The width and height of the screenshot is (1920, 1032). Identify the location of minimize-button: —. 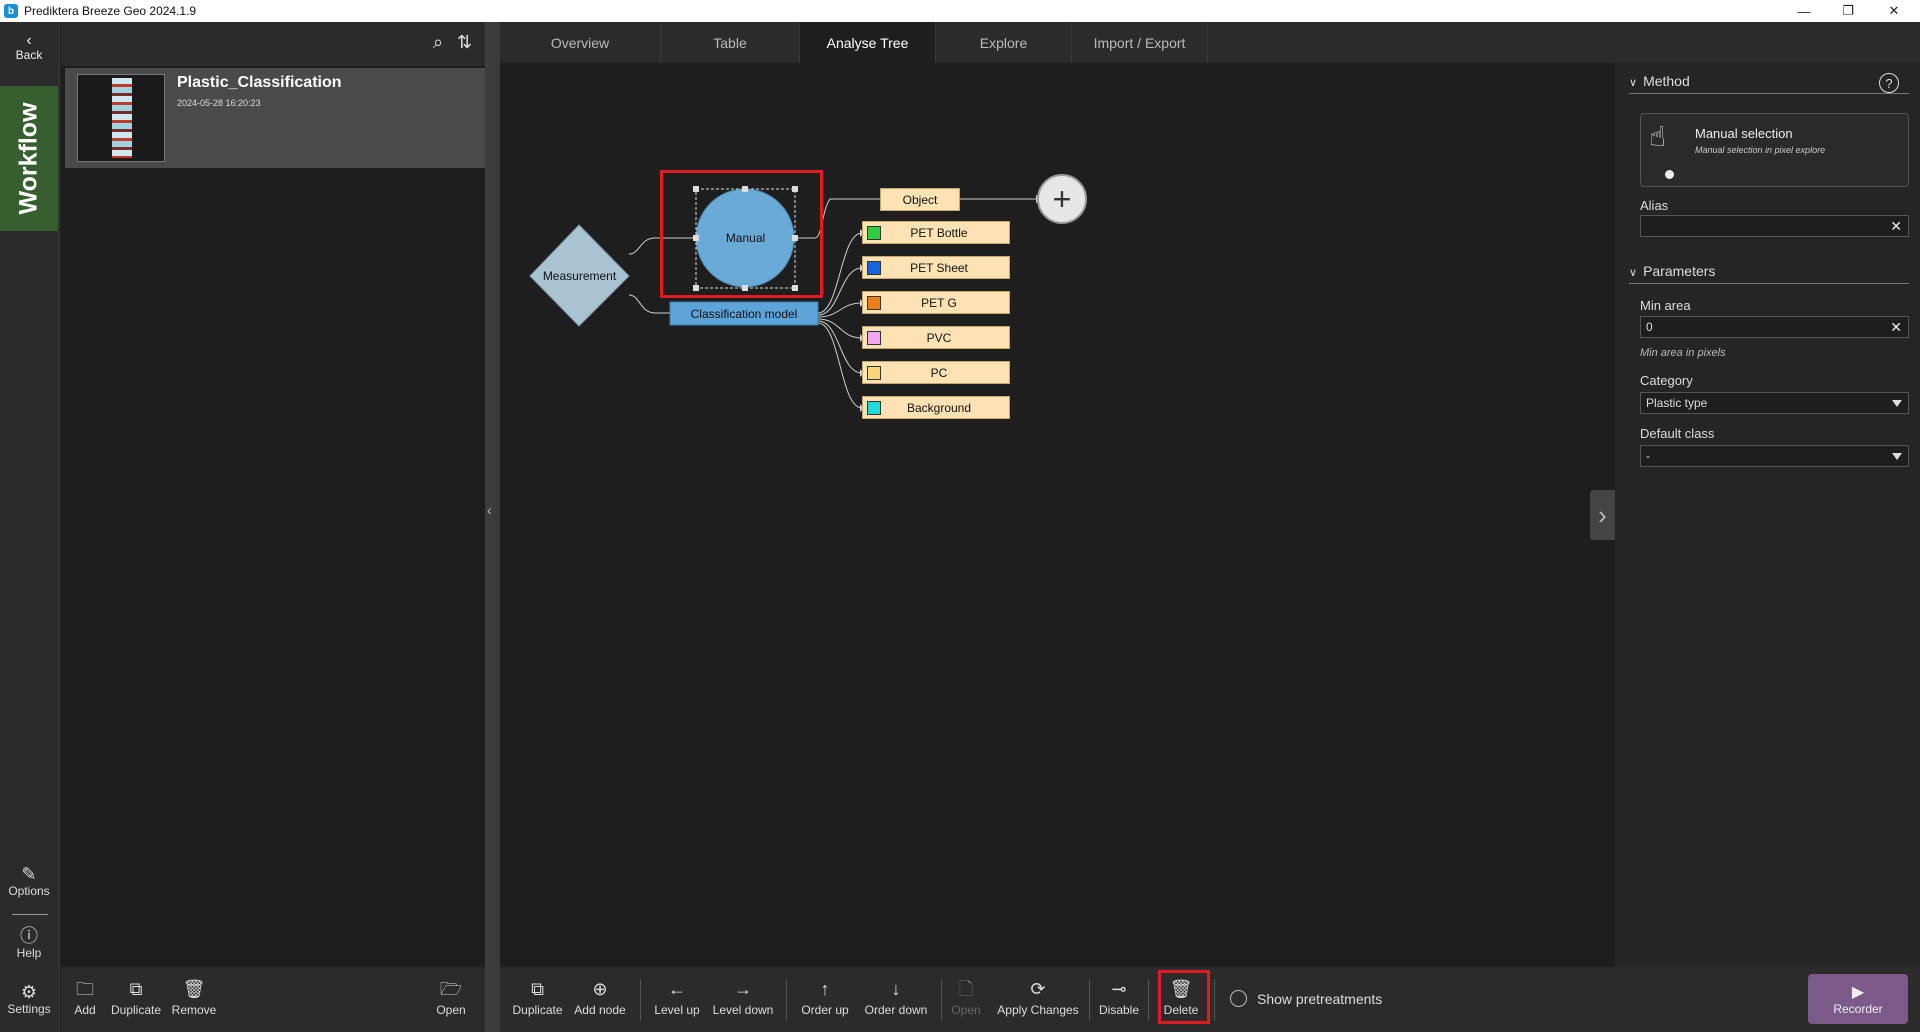
(1804, 11).